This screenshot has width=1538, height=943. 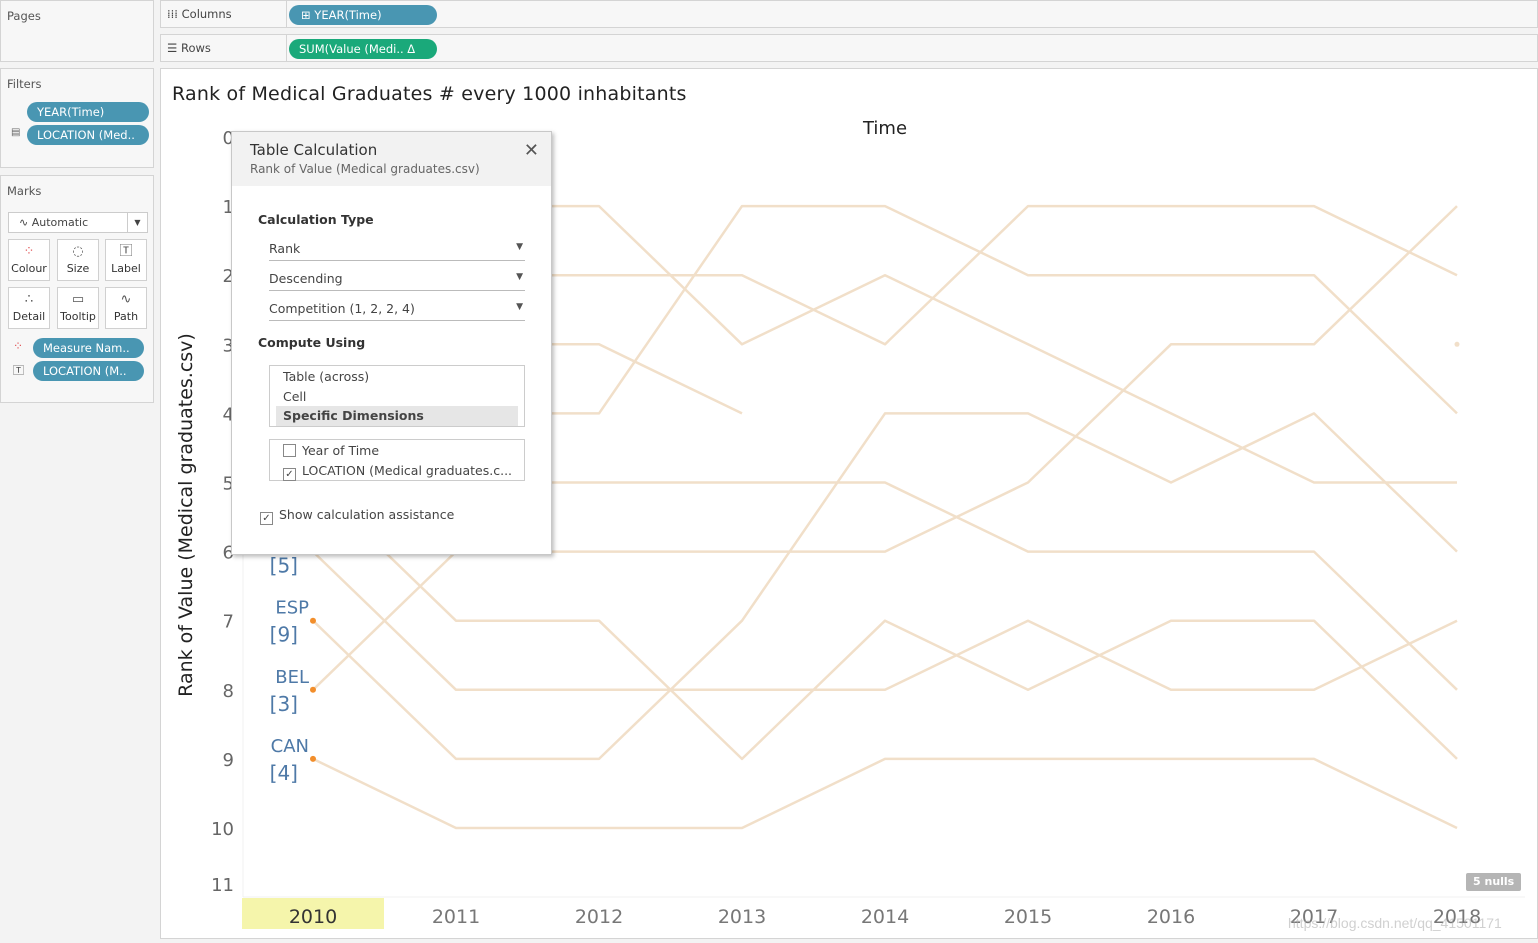 What do you see at coordinates (292, 677) in the screenshot?
I see `point-label-name: BEL` at bounding box center [292, 677].